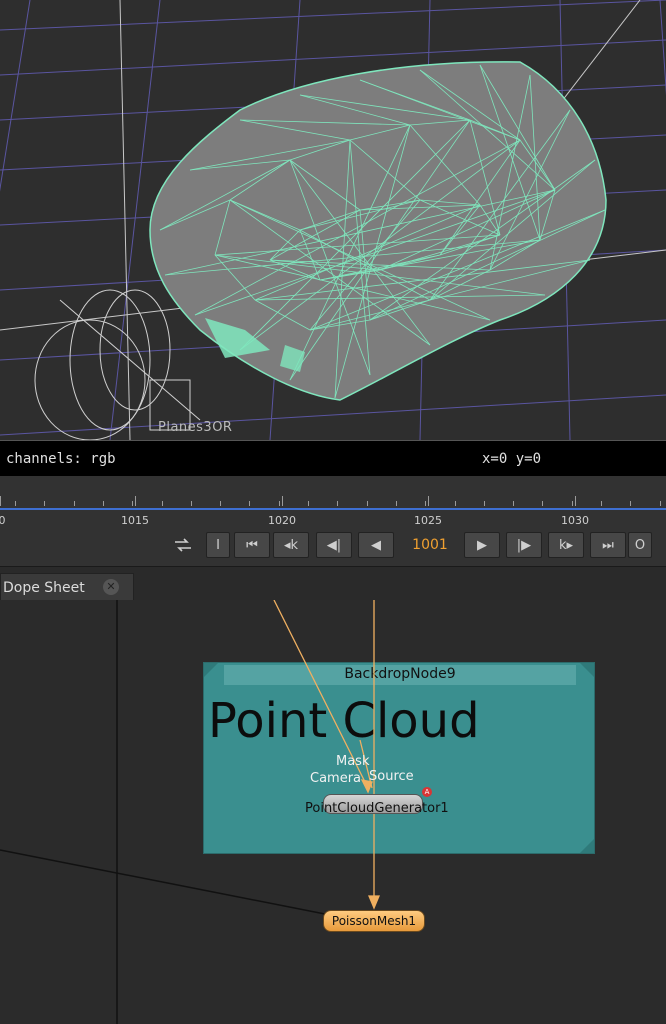  I want to click on backdrop-node: BackdropNode9 Point Cloud, so click(399, 758).